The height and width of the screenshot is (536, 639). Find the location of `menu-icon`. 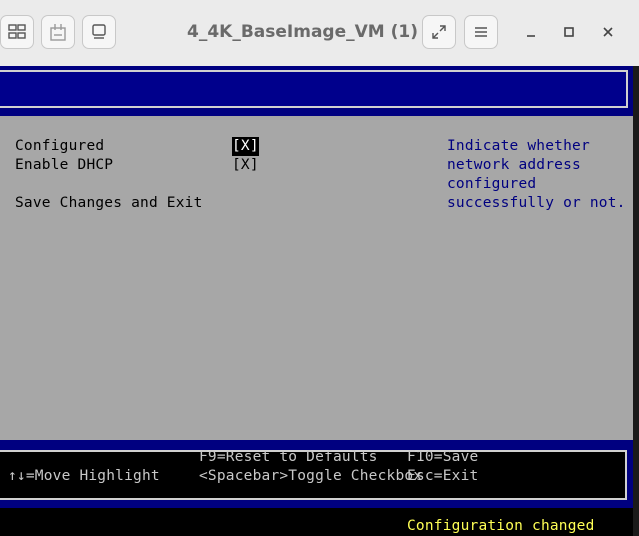

menu-icon is located at coordinates (481, 32).